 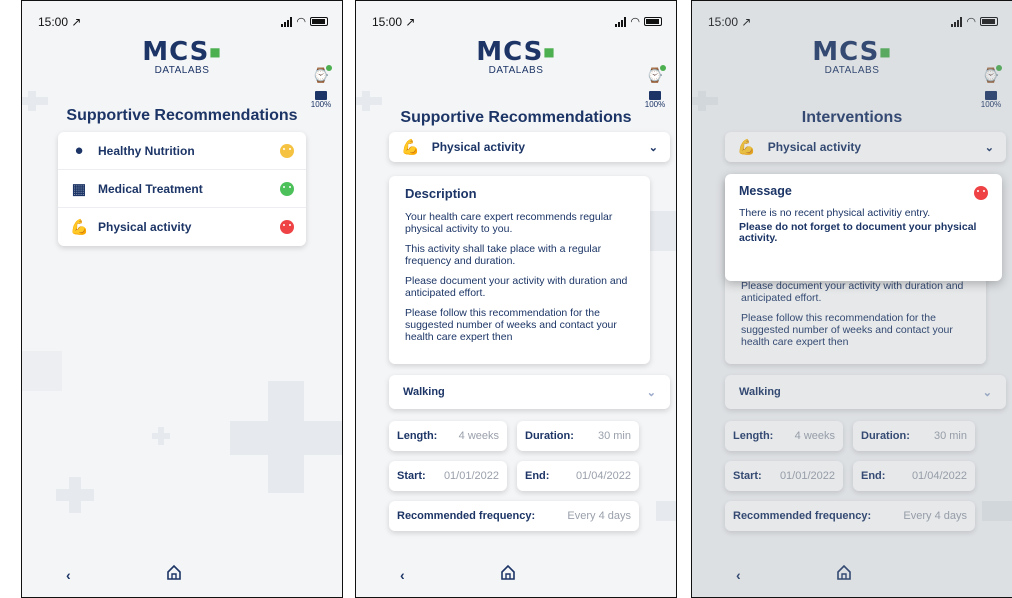 I want to click on start-value: 01/01/2022, so click(x=471, y=476).